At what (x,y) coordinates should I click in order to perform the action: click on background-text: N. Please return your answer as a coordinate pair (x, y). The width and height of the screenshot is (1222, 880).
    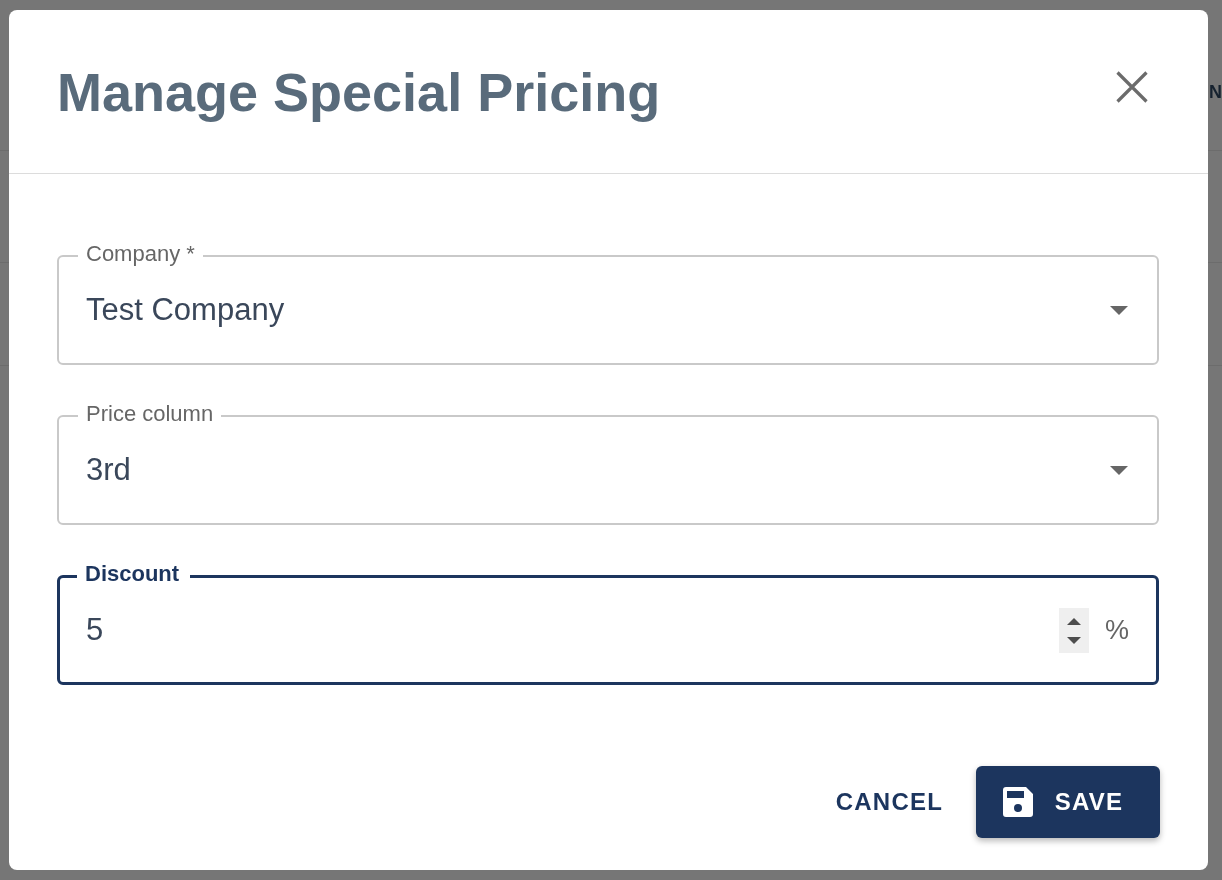
    Looking at the image, I should click on (1215, 92).